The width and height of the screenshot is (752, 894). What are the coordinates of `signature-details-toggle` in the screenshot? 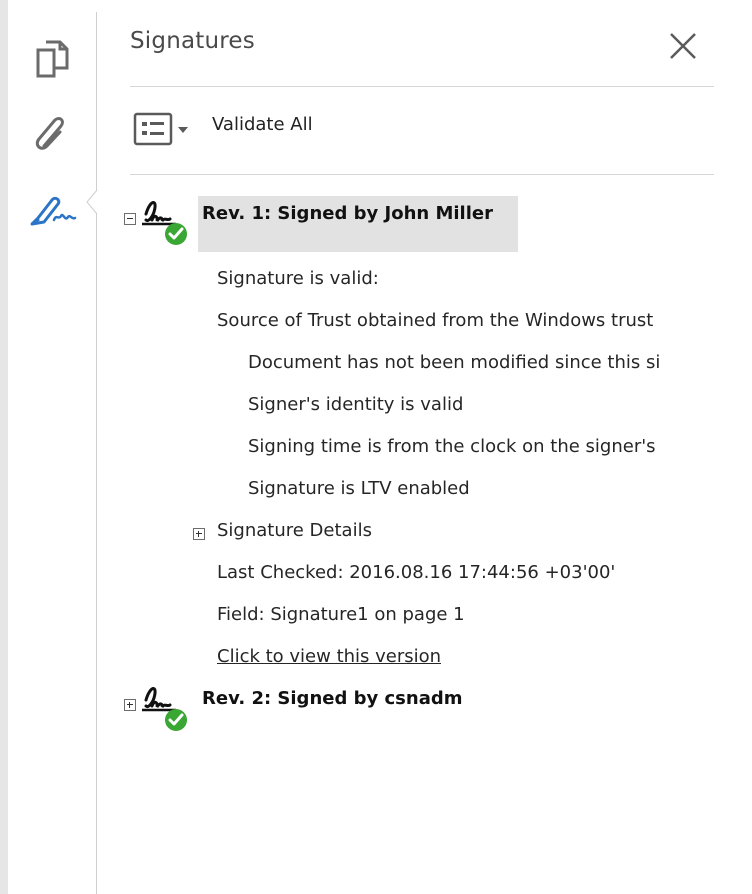 It's located at (199, 534).